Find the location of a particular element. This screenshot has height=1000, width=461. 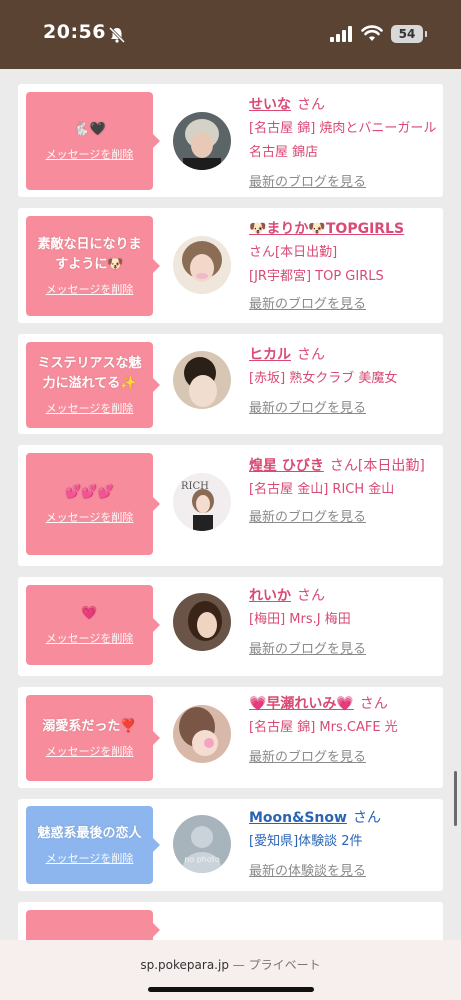

message-card: 💗 メッセージを削除 れいか さん [梅田] Mrs.J 梅田 最新のブログを見る is located at coordinates (230, 626).